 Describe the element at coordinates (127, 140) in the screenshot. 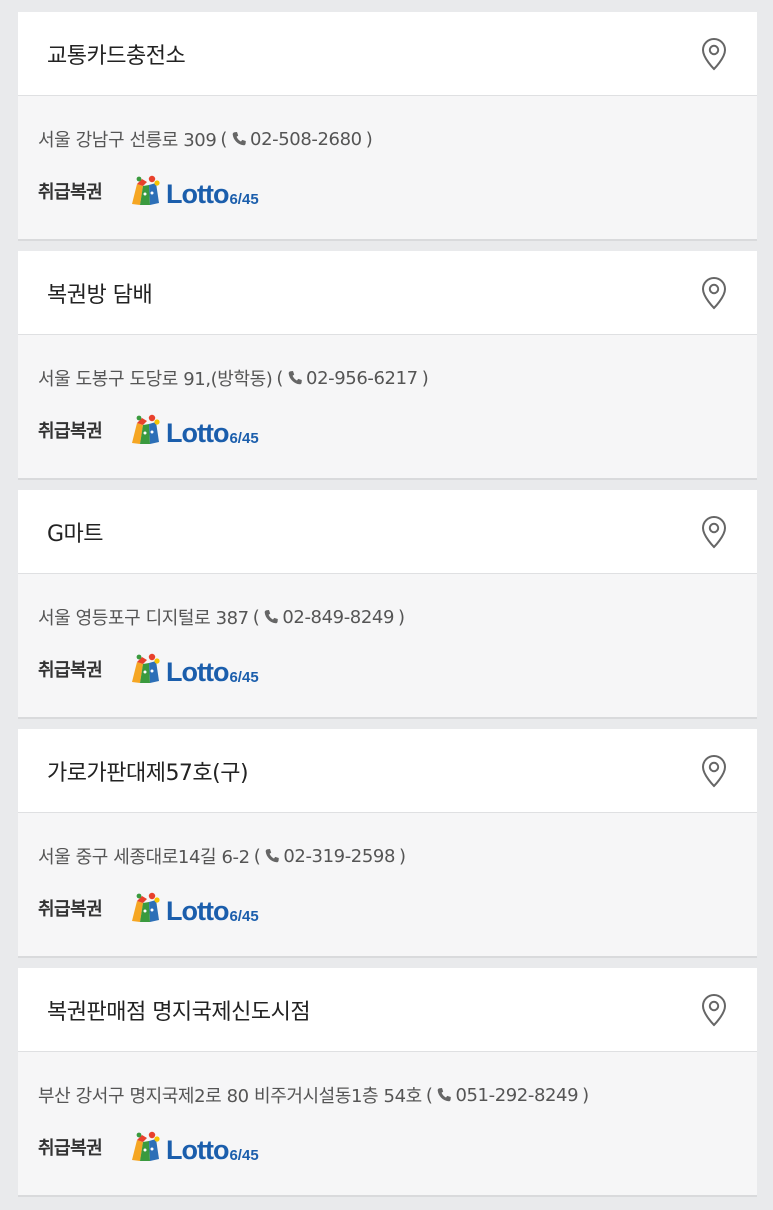

I see `store-address: 서울 강남구 선릉로 309` at that location.